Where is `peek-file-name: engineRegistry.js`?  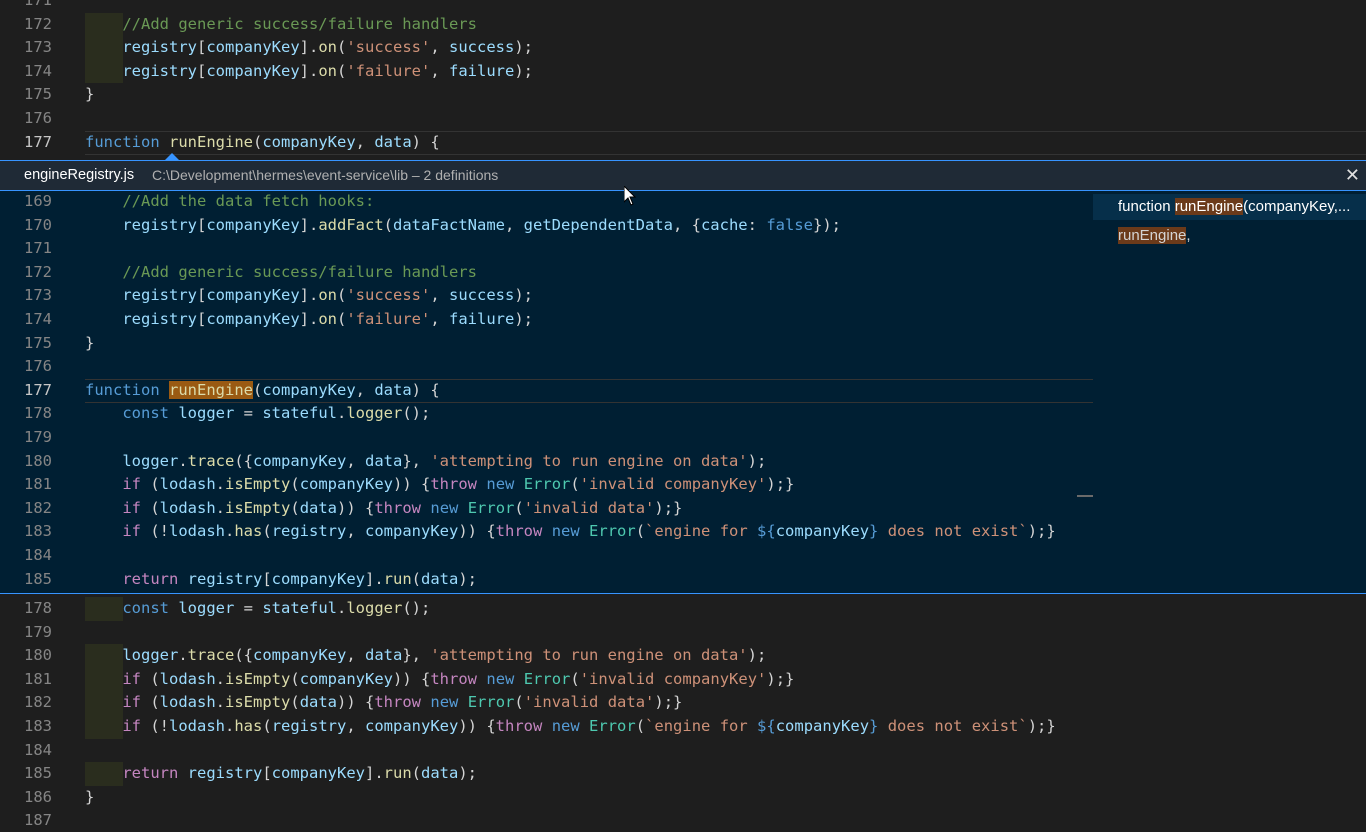 peek-file-name: engineRegistry.js is located at coordinates (79, 175).